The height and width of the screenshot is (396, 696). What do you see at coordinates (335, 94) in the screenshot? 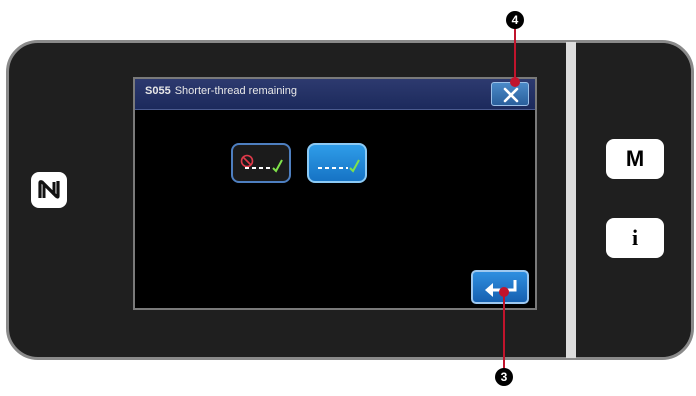
I see `dialog-titlebar: S055 Shorter-thread remaining` at bounding box center [335, 94].